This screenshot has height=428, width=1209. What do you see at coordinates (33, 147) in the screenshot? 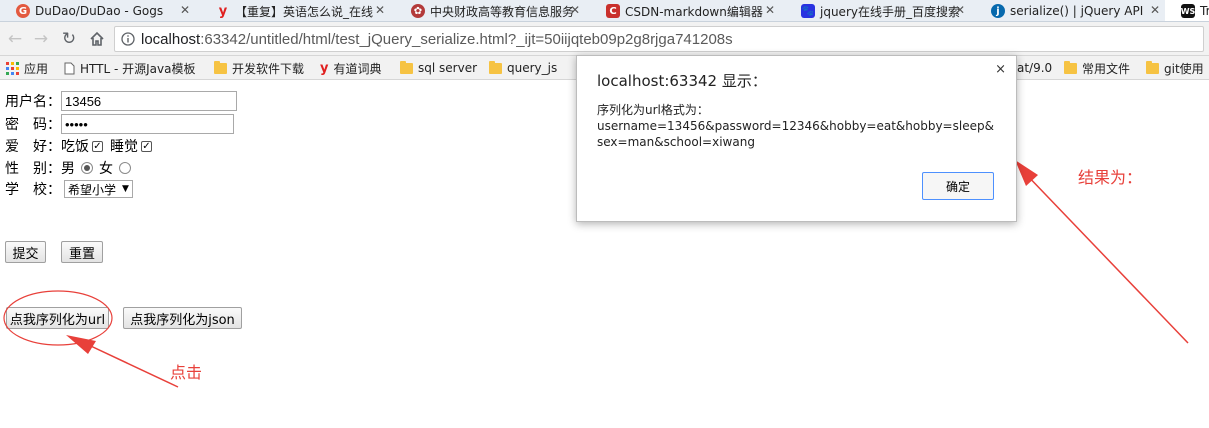
I see `hobby-label: 爱 好：` at bounding box center [33, 147].